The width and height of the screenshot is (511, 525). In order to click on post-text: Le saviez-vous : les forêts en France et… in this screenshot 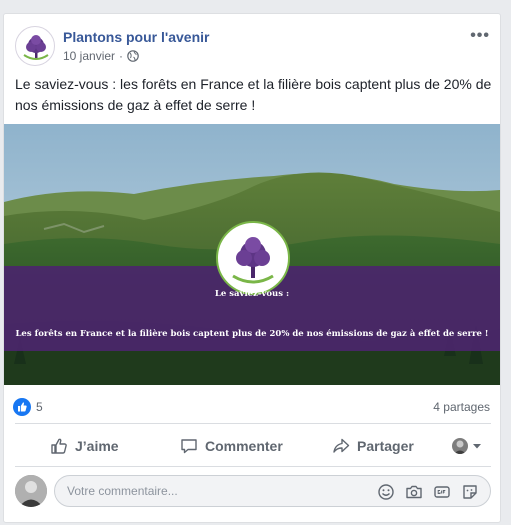, I will do `click(253, 94)`.